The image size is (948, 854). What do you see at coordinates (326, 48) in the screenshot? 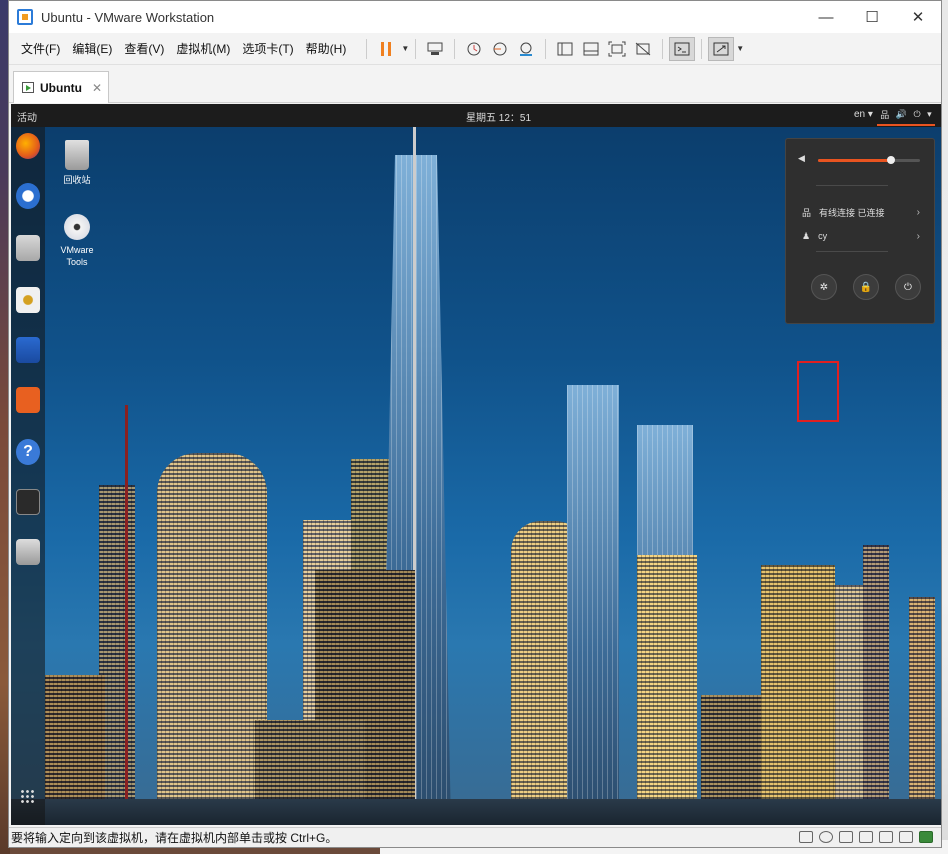
I see `menu-help: 帮助(H)` at bounding box center [326, 48].